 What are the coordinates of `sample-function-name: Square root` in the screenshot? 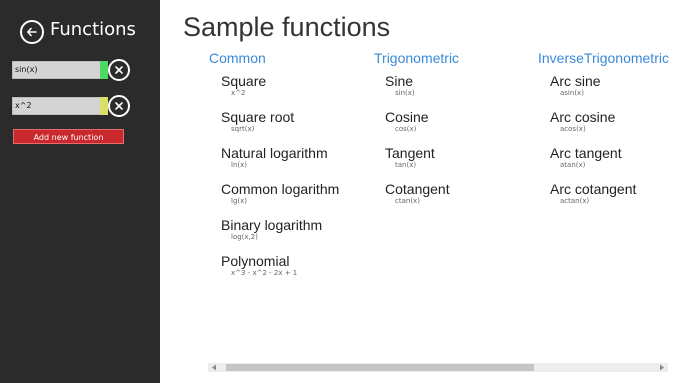 It's located at (258, 117).